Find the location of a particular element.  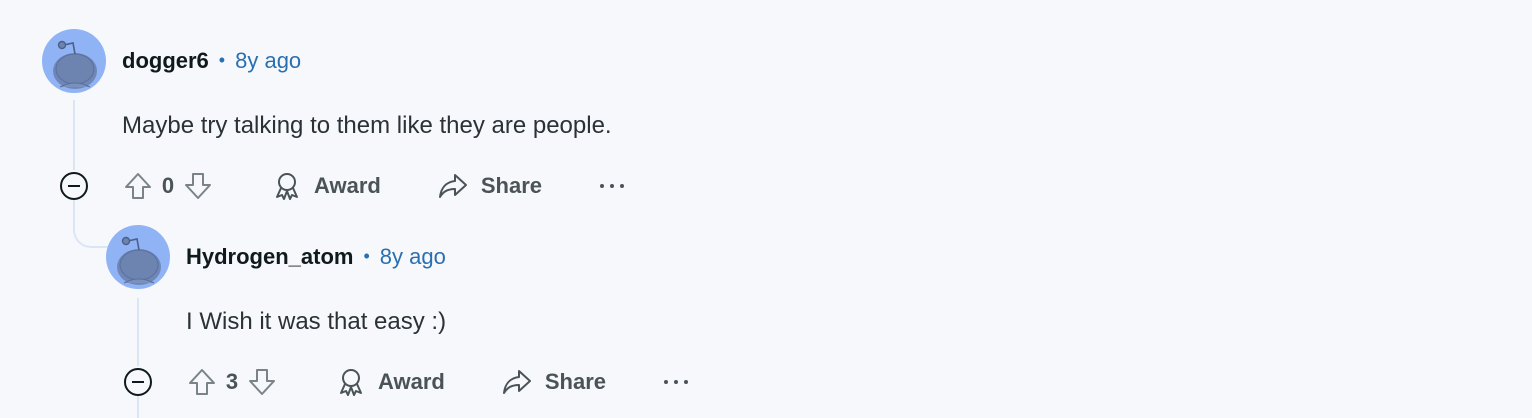

comment-meta: Hydrogen_atom • 8y ago is located at coordinates (316, 257).